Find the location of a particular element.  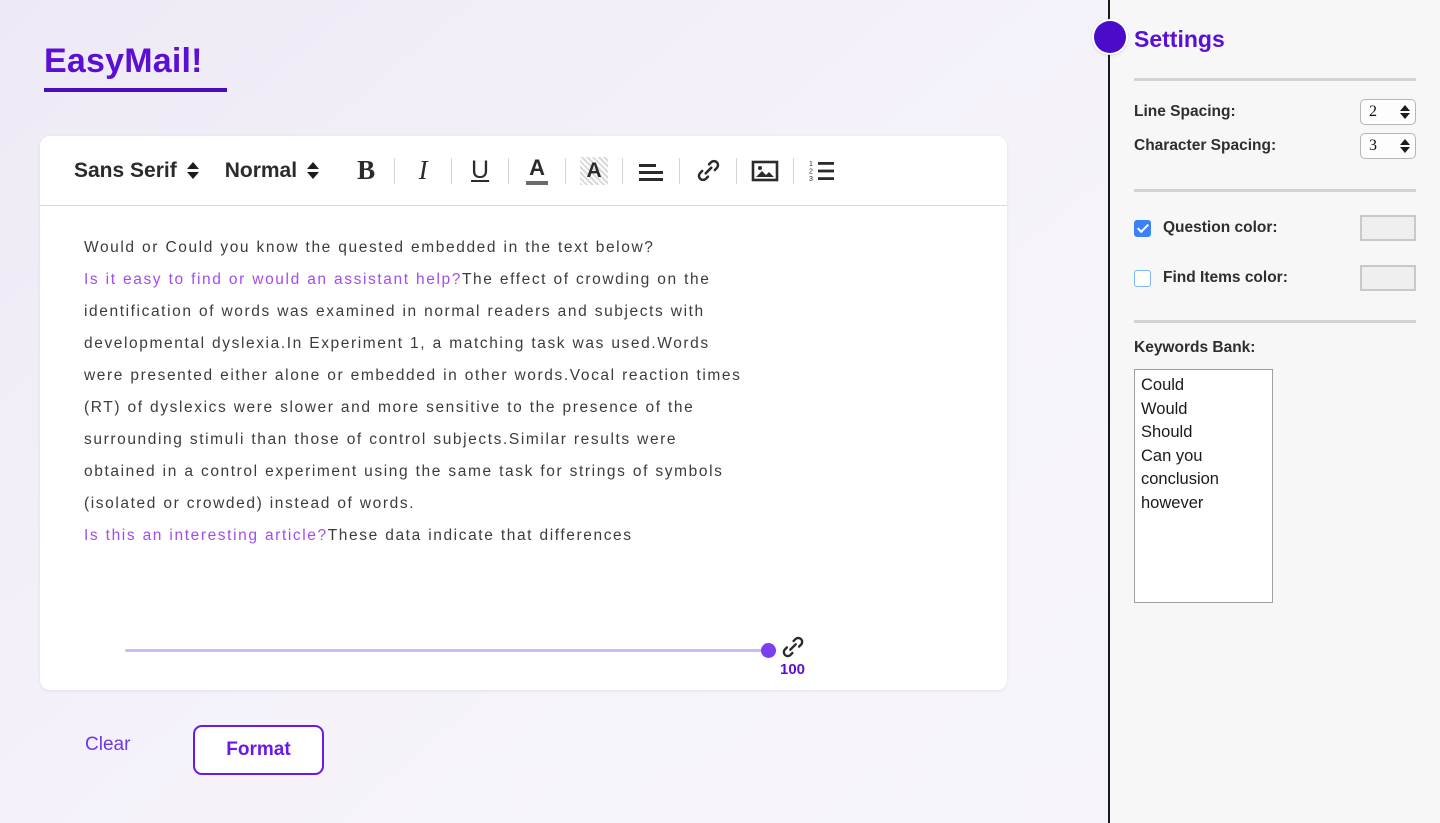

page-title-underline is located at coordinates (135, 90).